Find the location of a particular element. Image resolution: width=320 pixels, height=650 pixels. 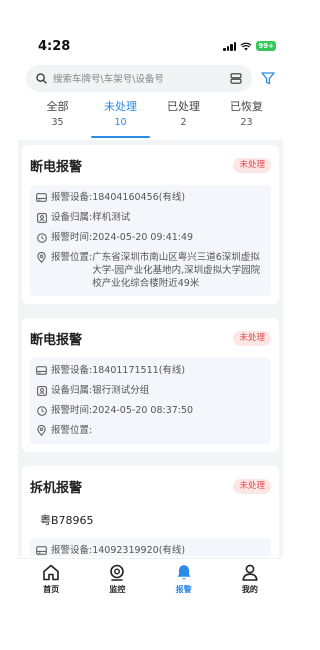

search-row: 搜索车牌号\车架号\设备号 is located at coordinates (152, 78).